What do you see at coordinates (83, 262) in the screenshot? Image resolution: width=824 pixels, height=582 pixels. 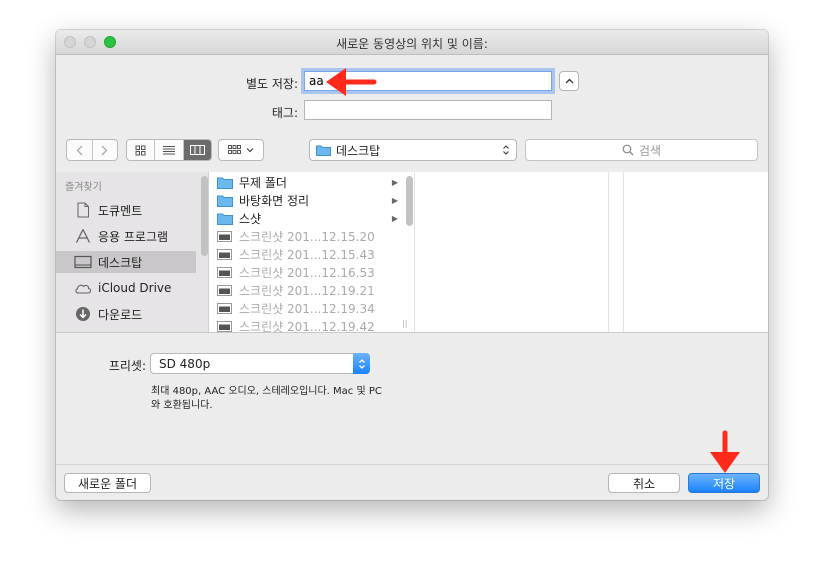 I see `desktop-icon` at bounding box center [83, 262].